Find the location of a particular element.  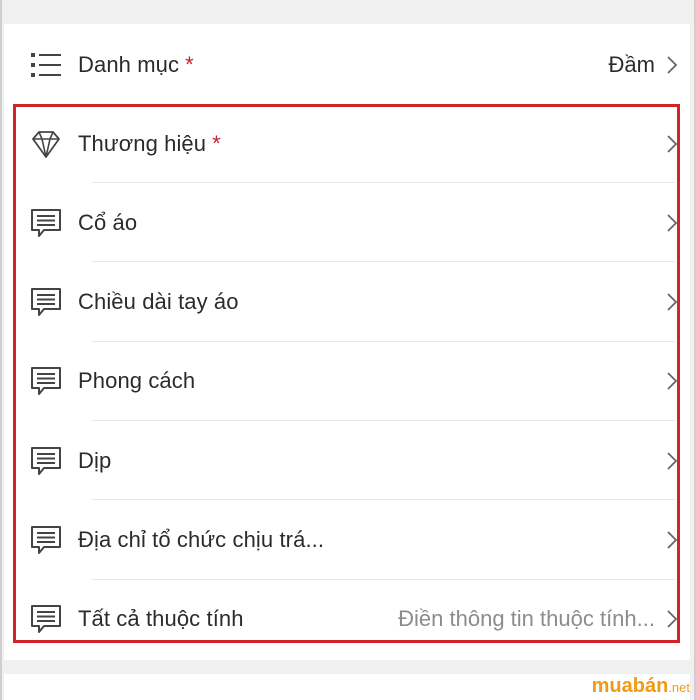

attribute-label: Phong cách is located at coordinates (137, 381).